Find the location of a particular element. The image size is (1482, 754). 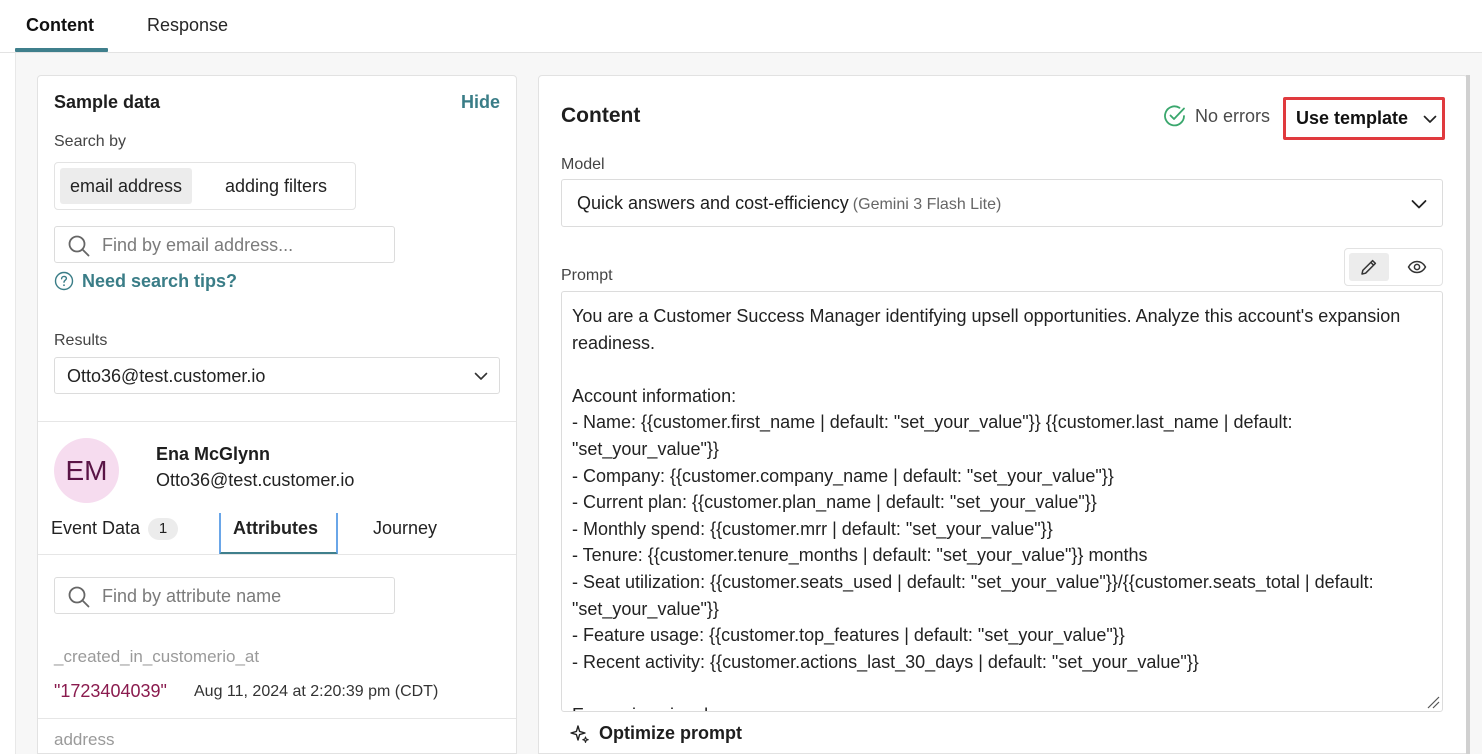

optimize-prompt-button: Optimize prompt is located at coordinates (656, 733).